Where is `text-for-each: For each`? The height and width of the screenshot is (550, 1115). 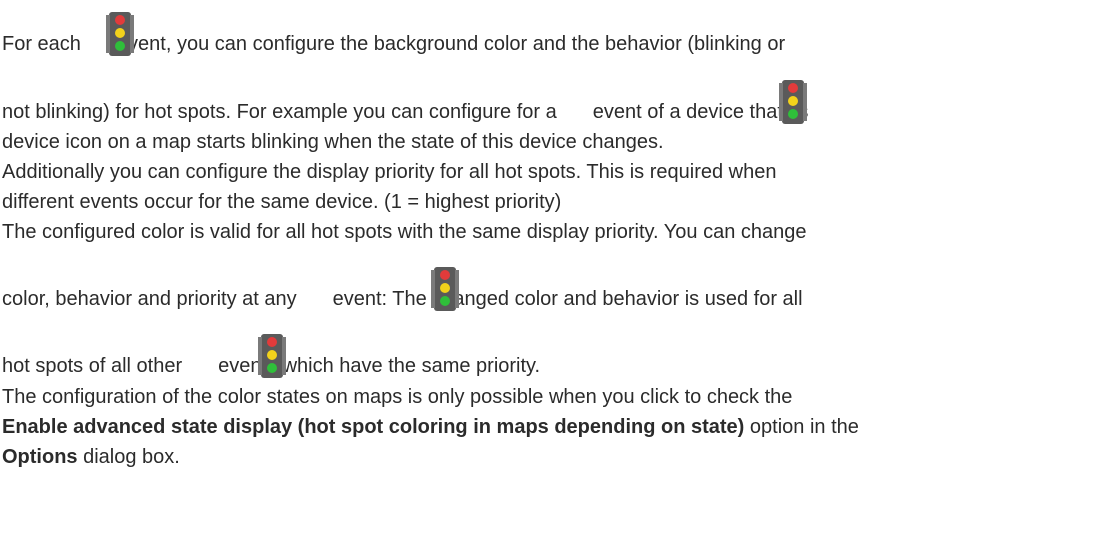 text-for-each: For each is located at coordinates (41, 44).